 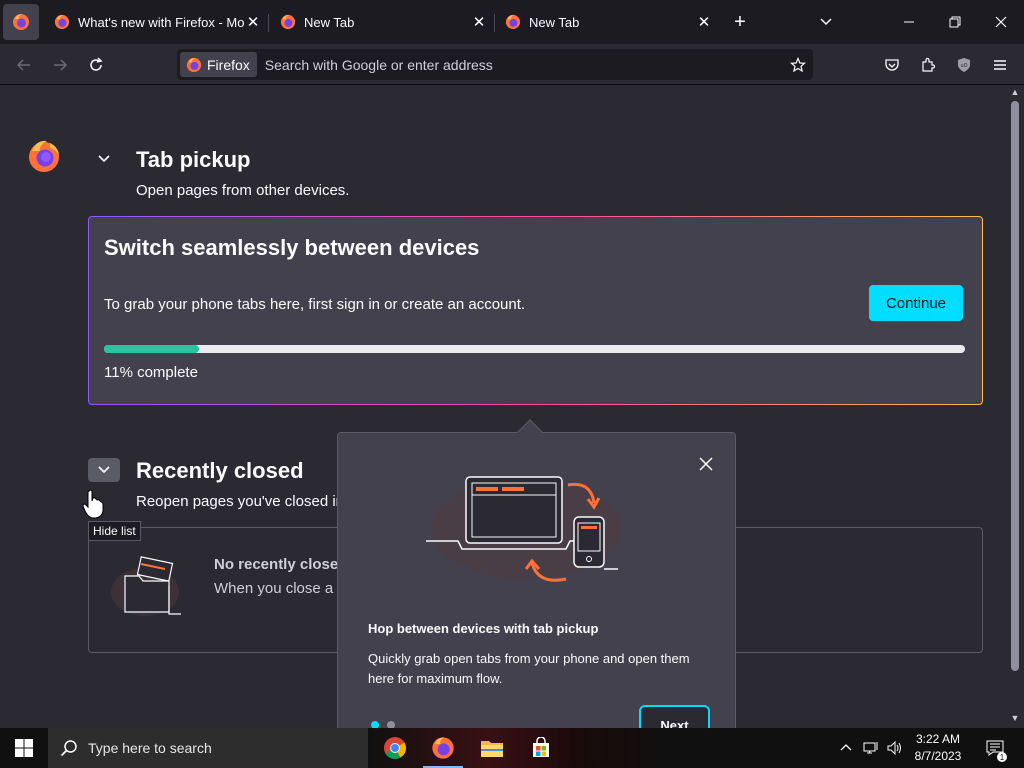 I want to click on folder-icon, so click(x=492, y=749).